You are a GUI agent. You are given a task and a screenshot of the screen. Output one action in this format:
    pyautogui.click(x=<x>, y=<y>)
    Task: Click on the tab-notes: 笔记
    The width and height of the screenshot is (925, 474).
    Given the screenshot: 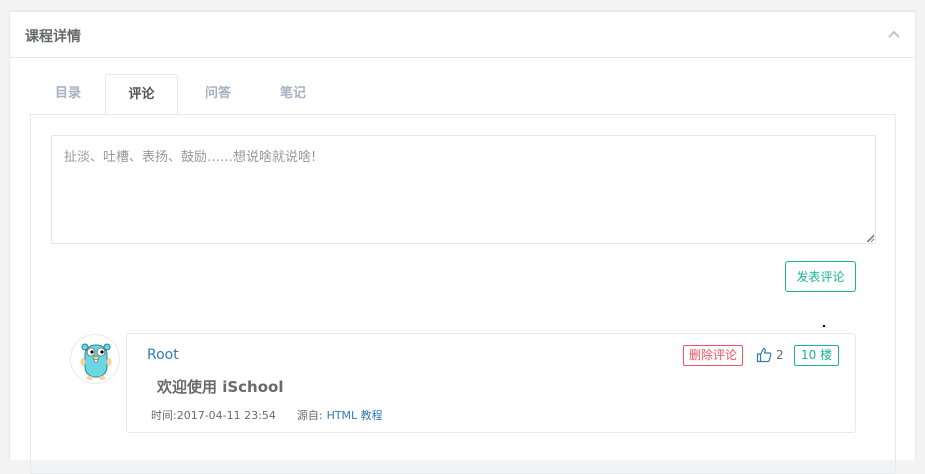 What is the action you would take?
    pyautogui.click(x=293, y=94)
    